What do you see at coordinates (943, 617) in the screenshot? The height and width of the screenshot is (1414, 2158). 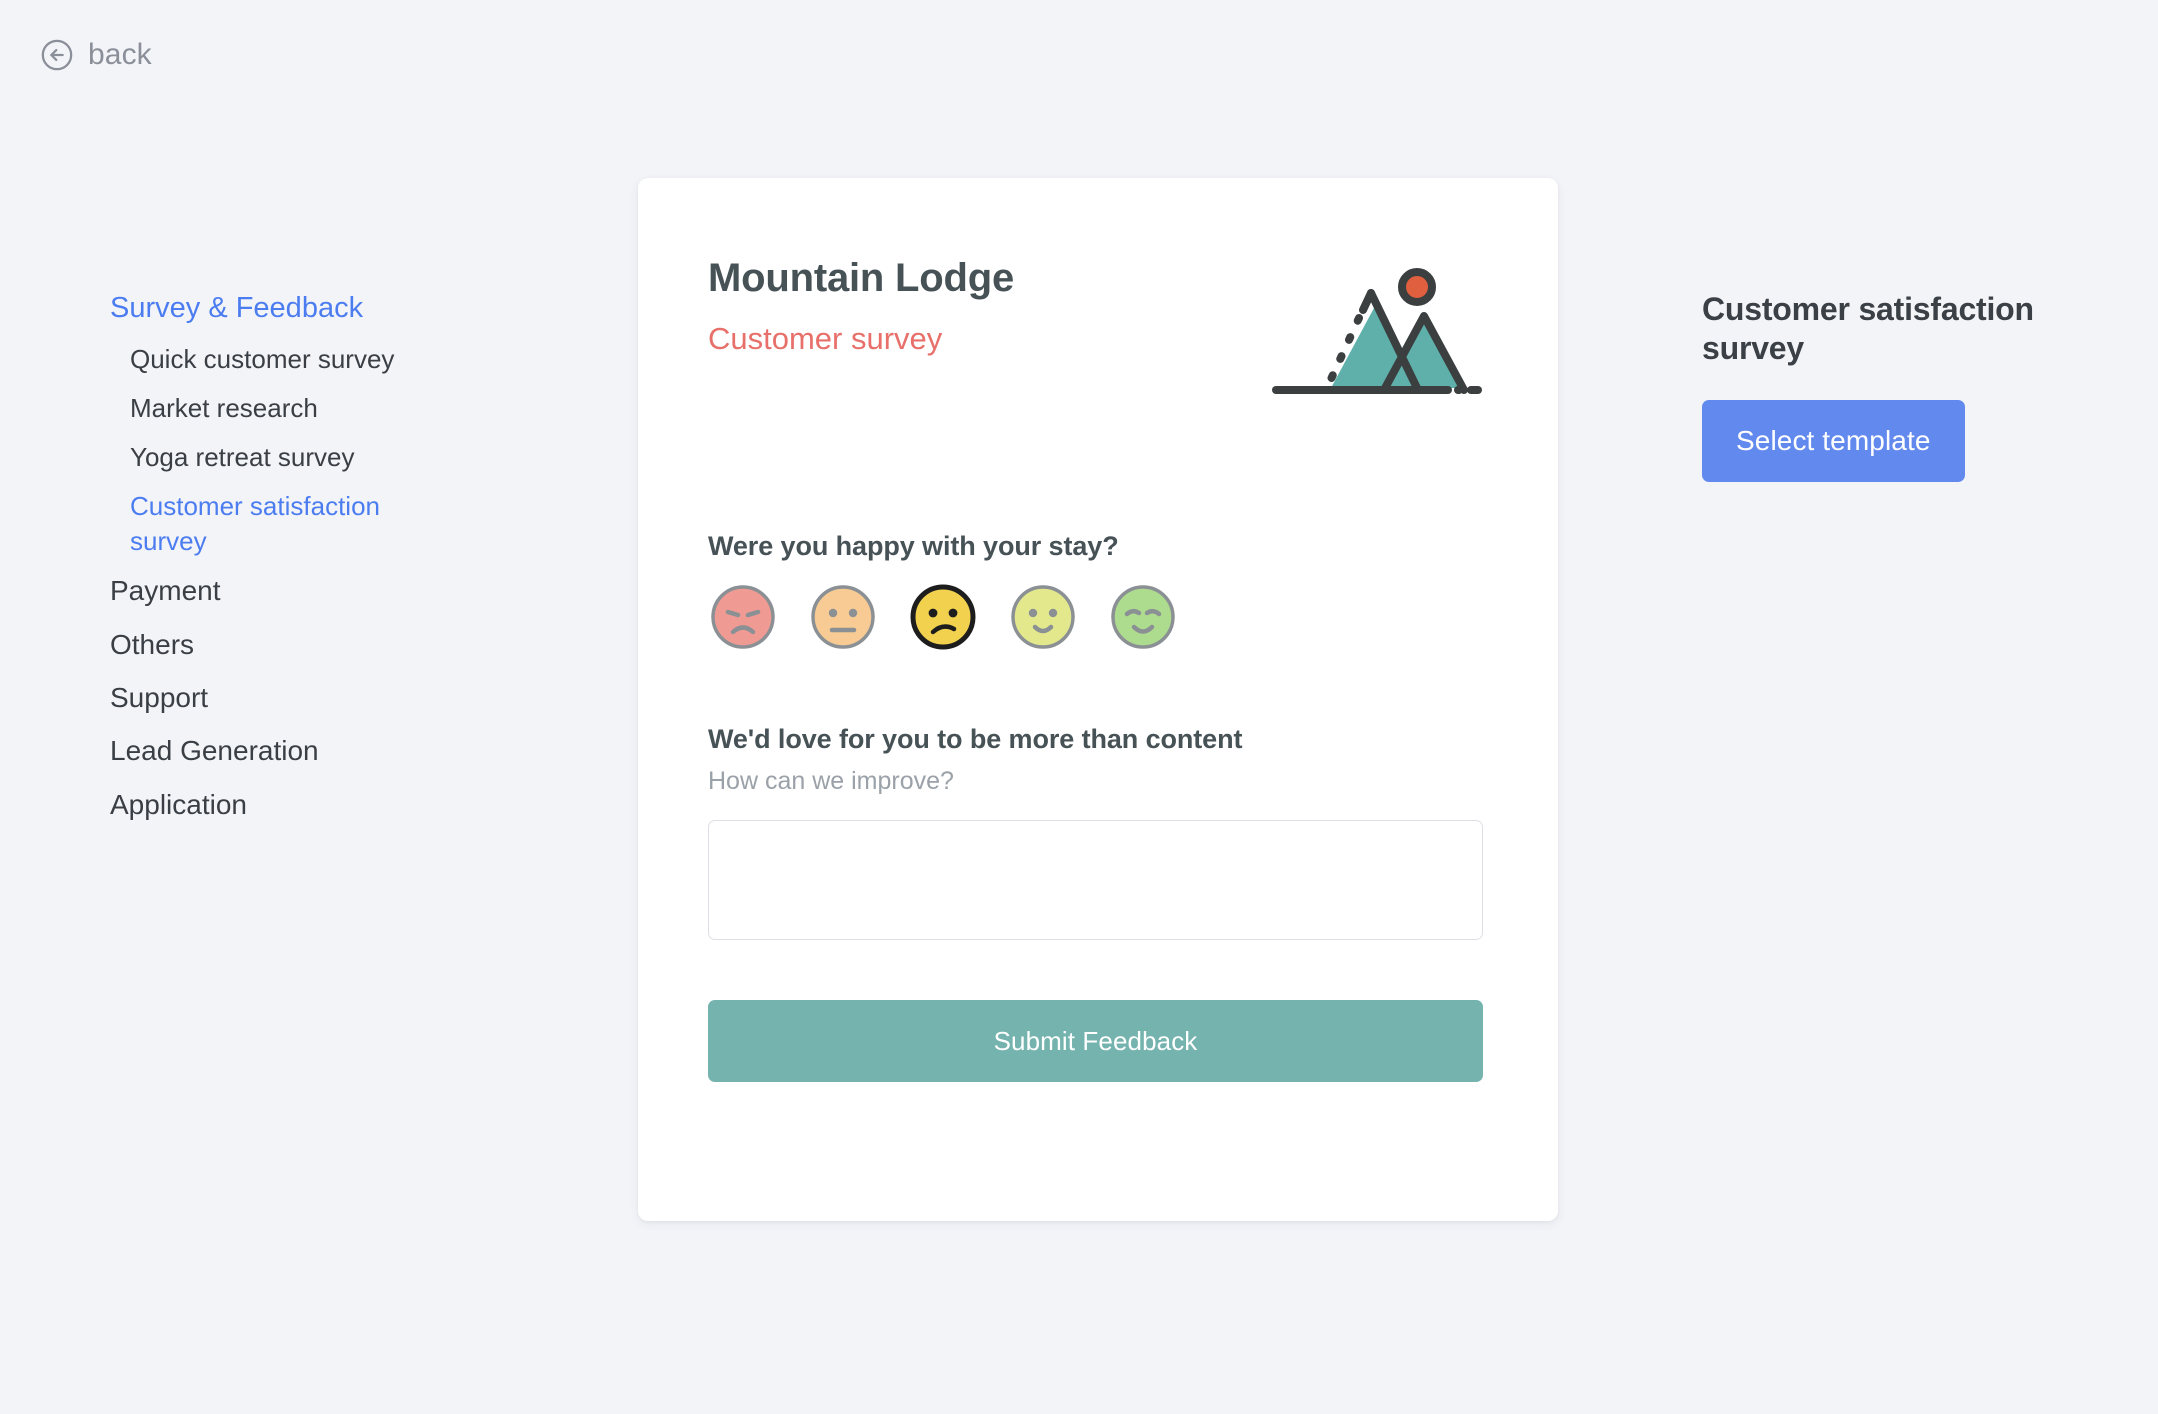 I see `sad-face-icon` at bounding box center [943, 617].